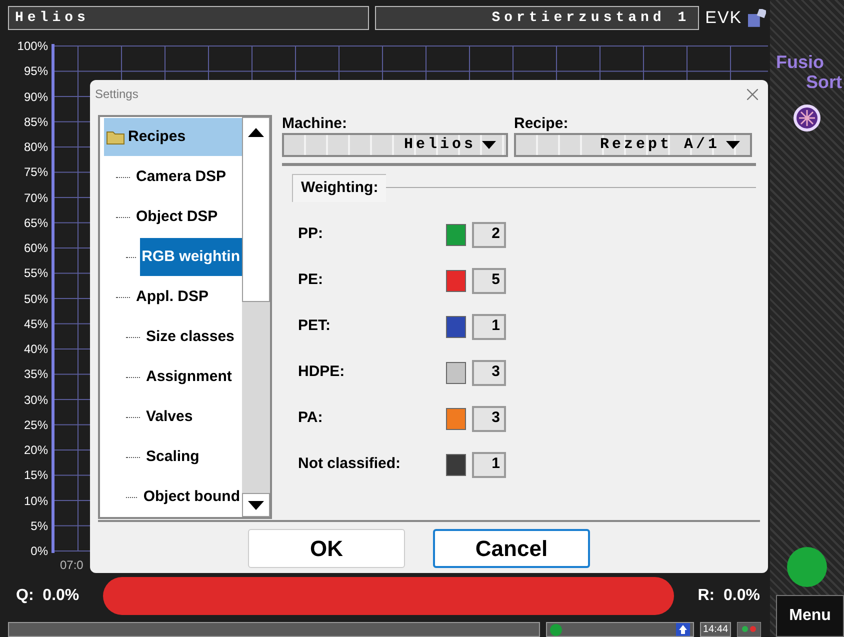 This screenshot has width=844, height=637. I want to click on axis-label: 55%, so click(36, 273).